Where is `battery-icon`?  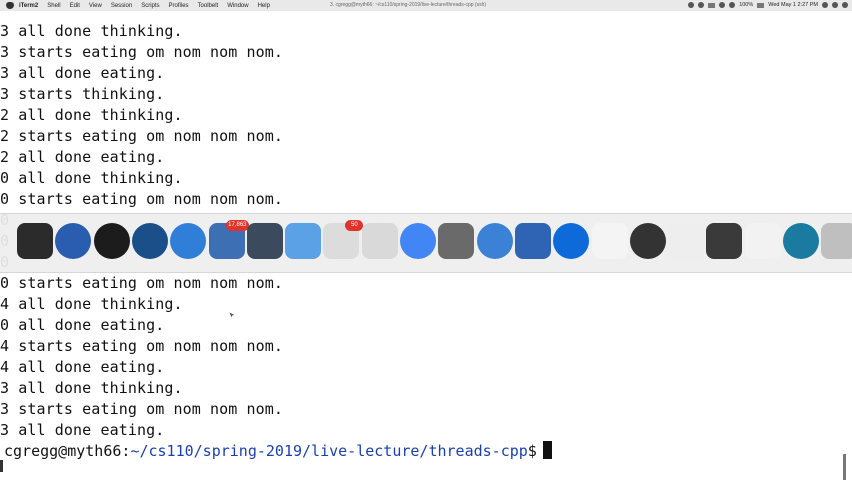
battery-icon is located at coordinates (761, 5).